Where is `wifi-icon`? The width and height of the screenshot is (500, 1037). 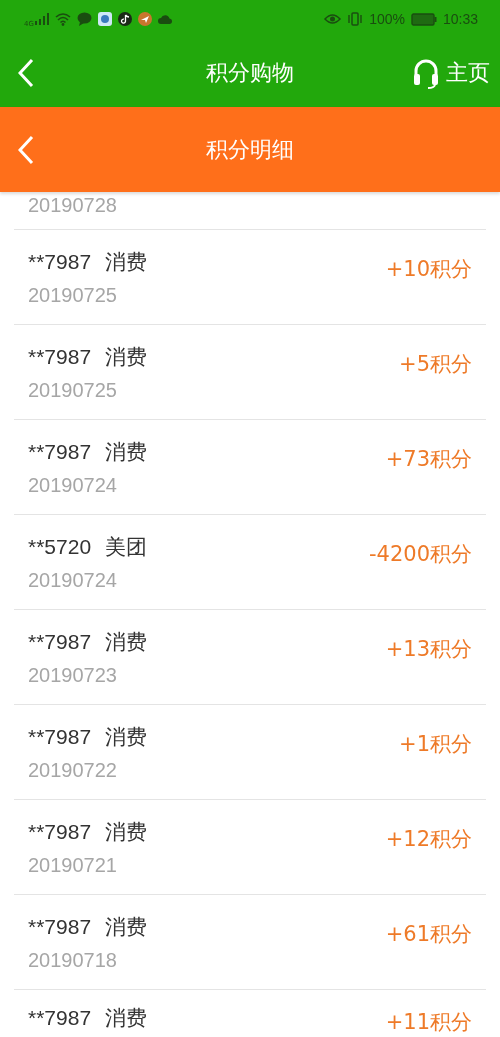
wifi-icon is located at coordinates (62, 19).